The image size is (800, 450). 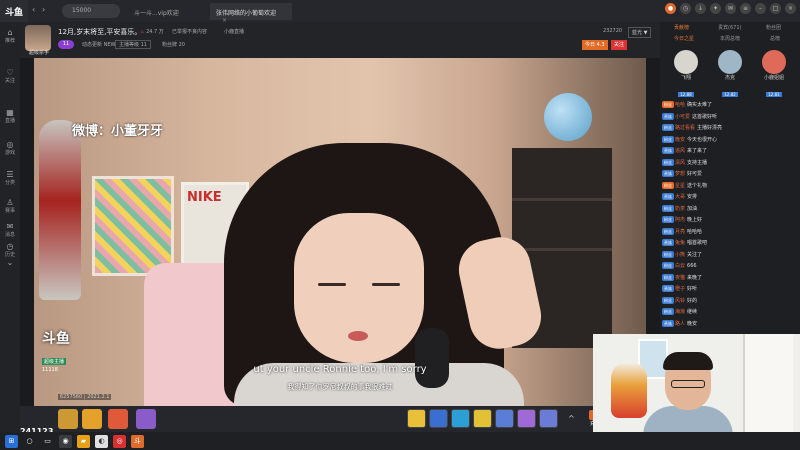 I want to click on anchor-level: 主播等级 11, so click(x=133, y=44).